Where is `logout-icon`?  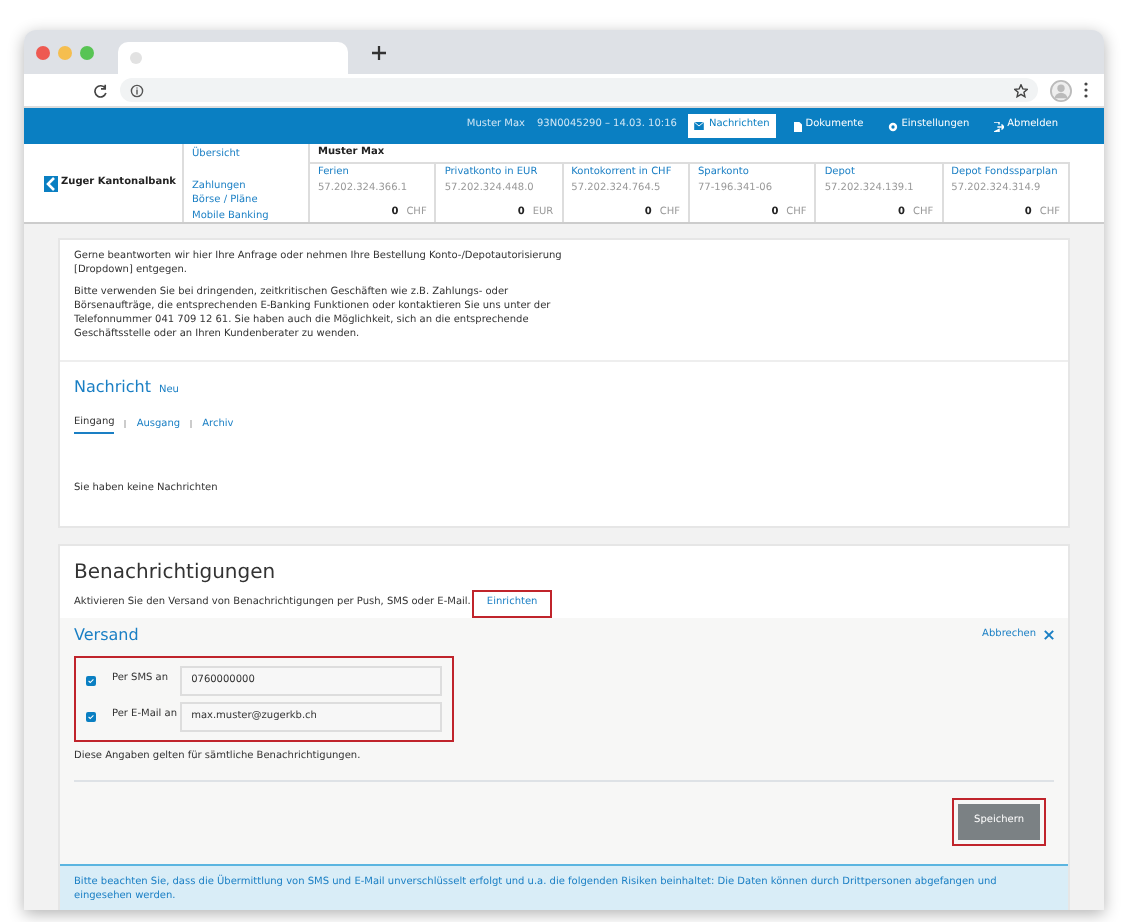 logout-icon is located at coordinates (998, 126).